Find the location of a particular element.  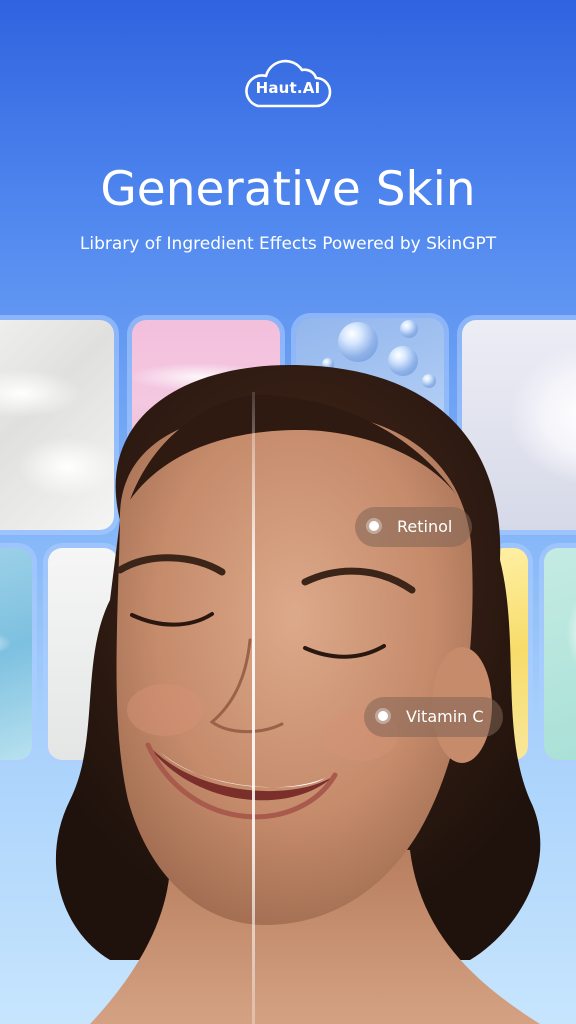

before-after-divider is located at coordinates (253, 708).